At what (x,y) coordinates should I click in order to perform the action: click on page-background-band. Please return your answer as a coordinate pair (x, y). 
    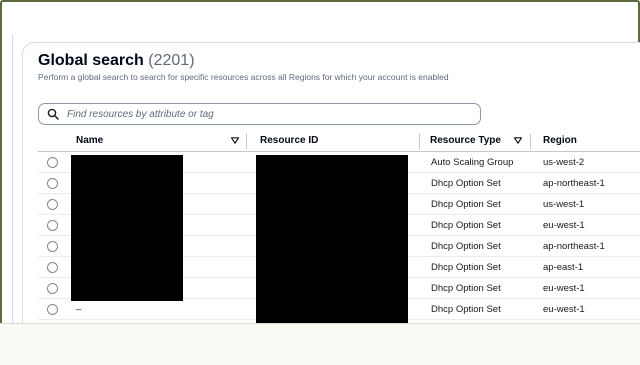
    Looking at the image, I should click on (320, 344).